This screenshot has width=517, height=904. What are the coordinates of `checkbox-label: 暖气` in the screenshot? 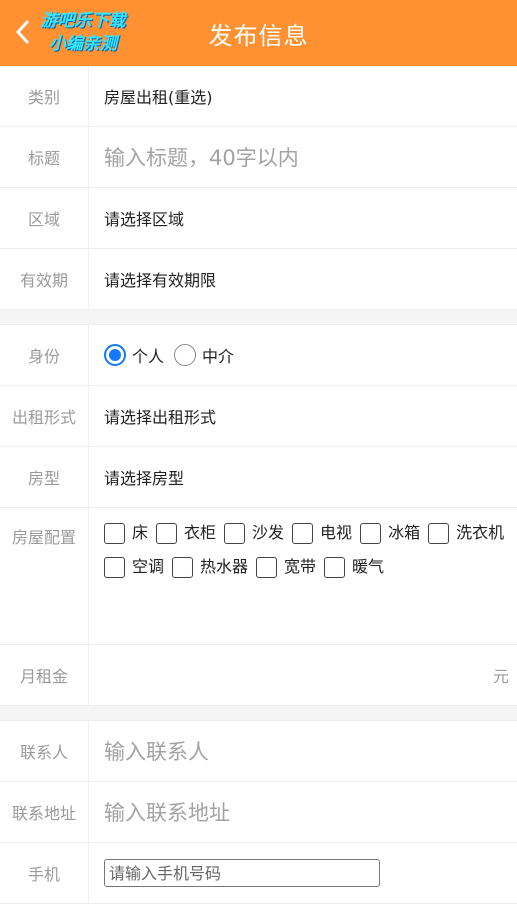 It's located at (368, 566).